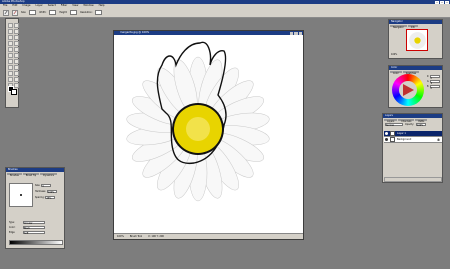 The width and height of the screenshot is (450, 269). I want to click on pen-tool, so click(10, 73).